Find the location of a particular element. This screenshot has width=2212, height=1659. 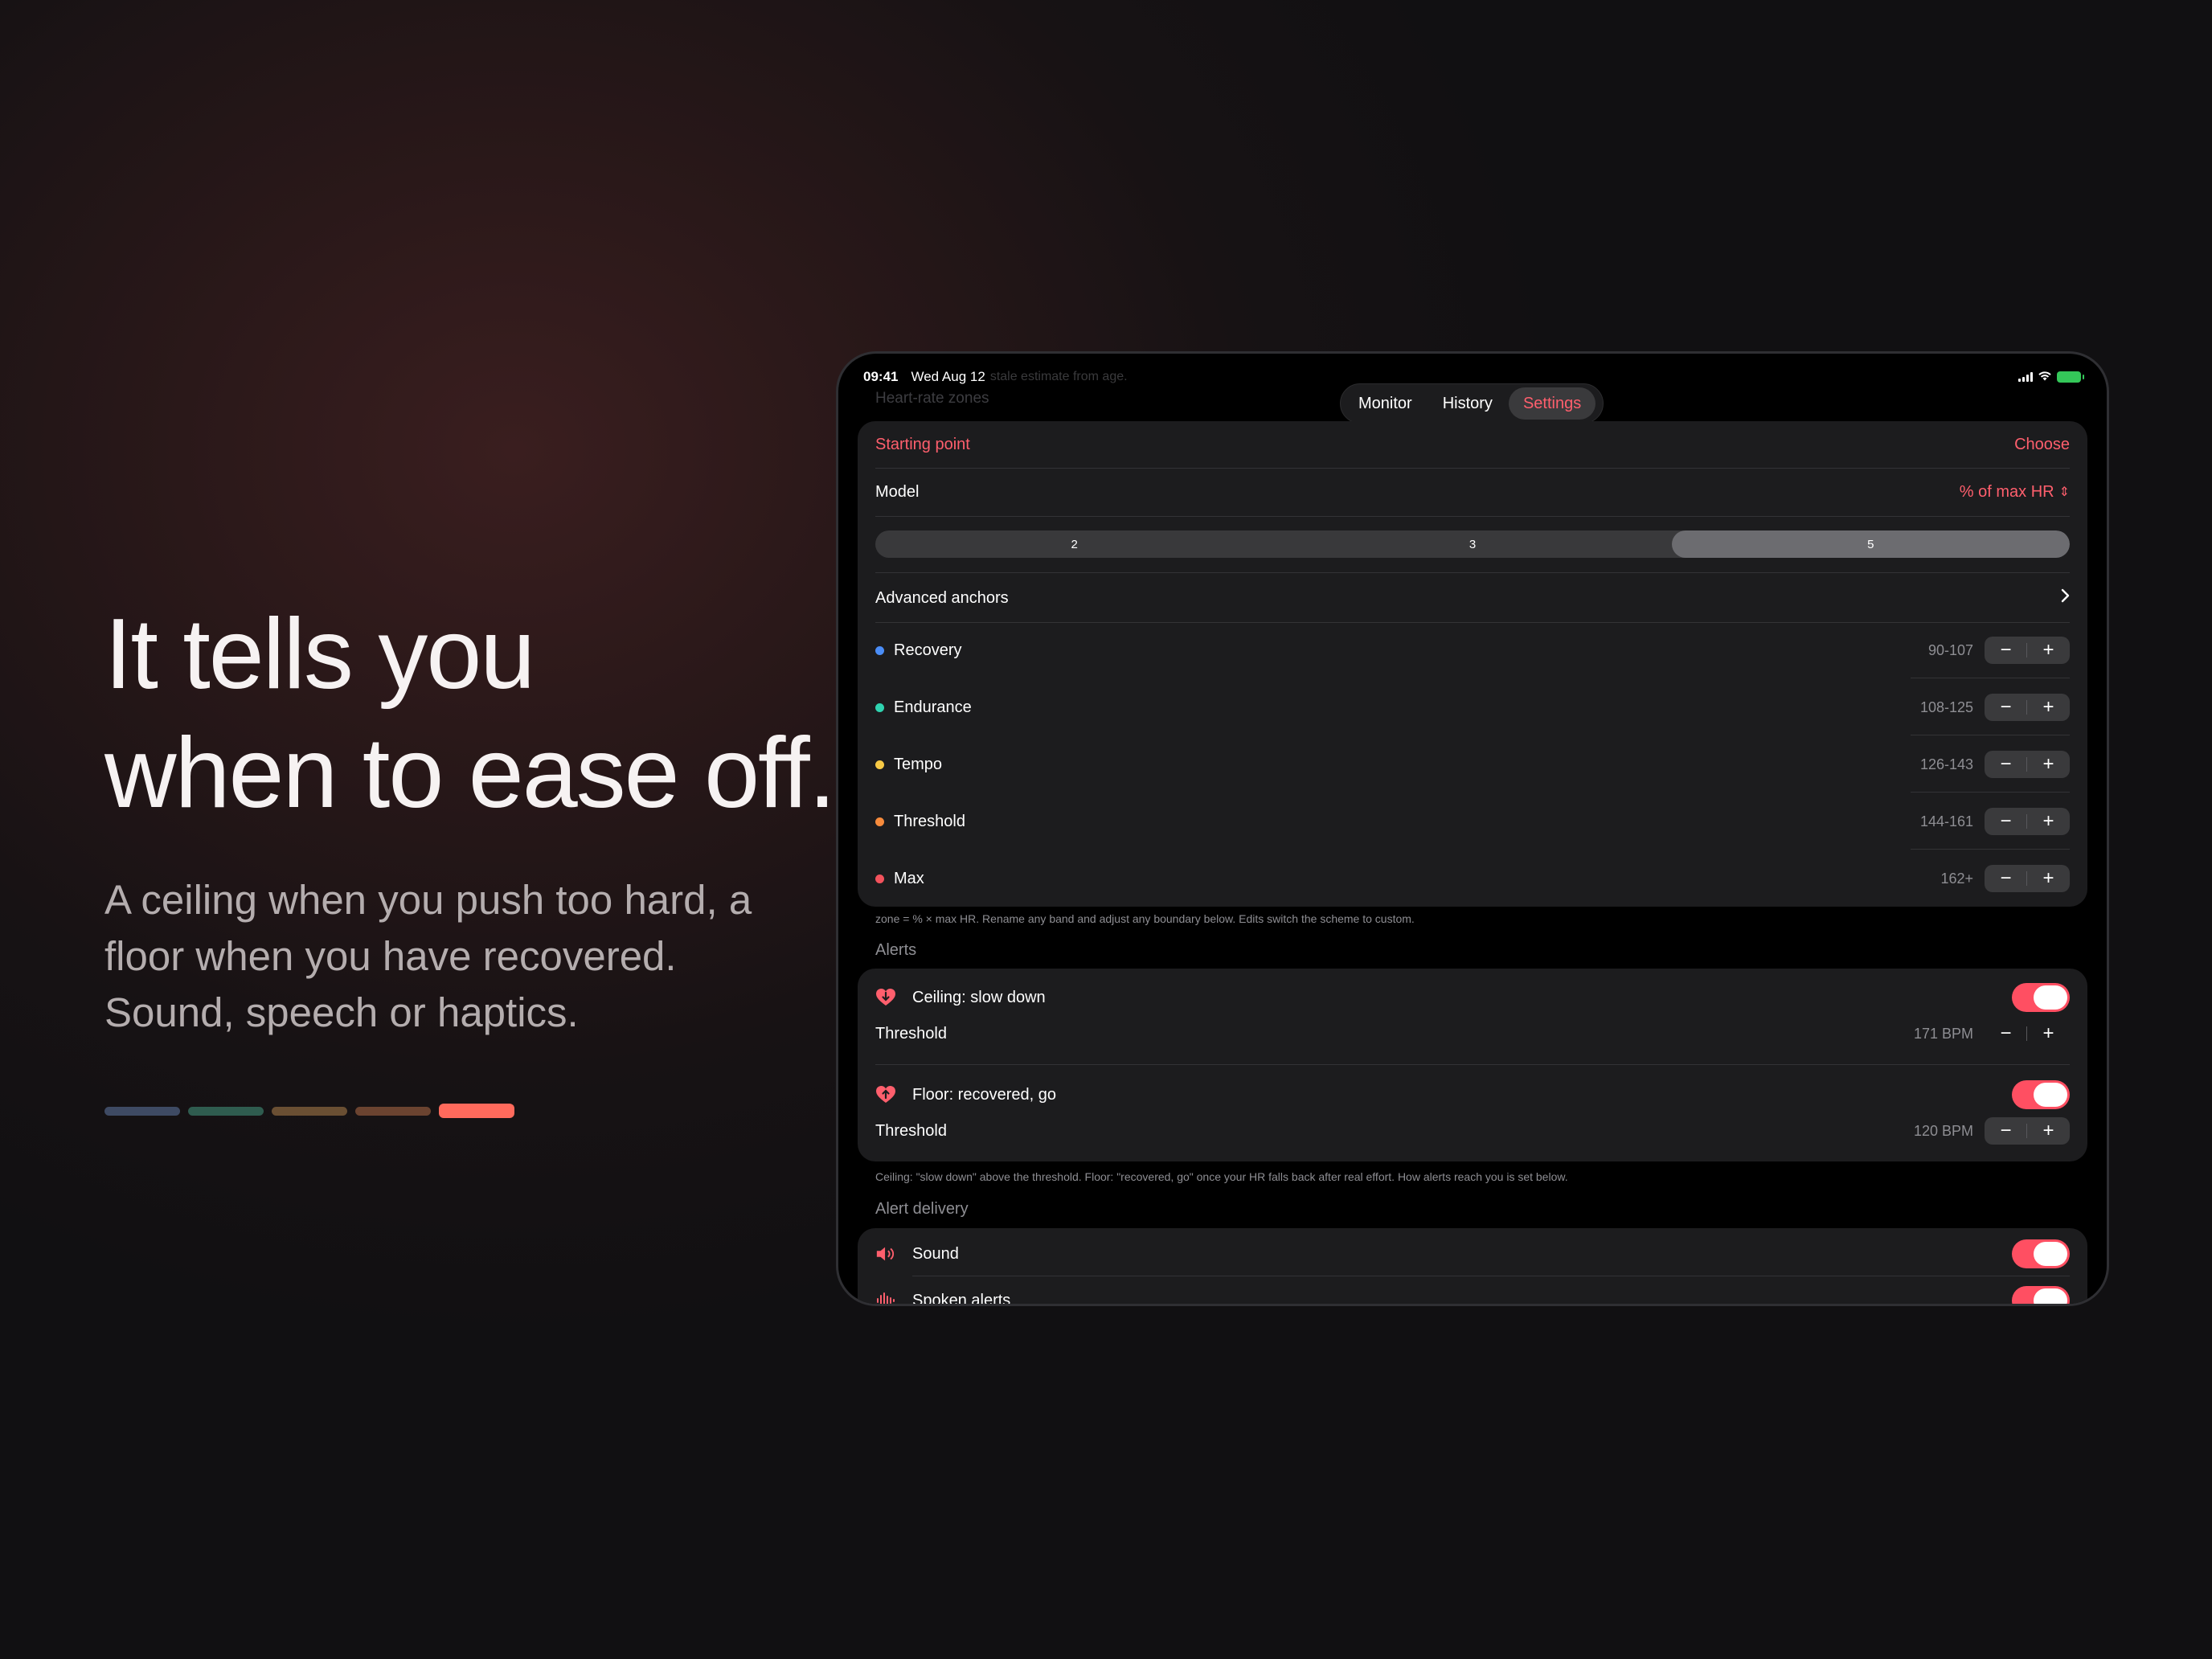

zone-name: Recovery is located at coordinates (928, 650).